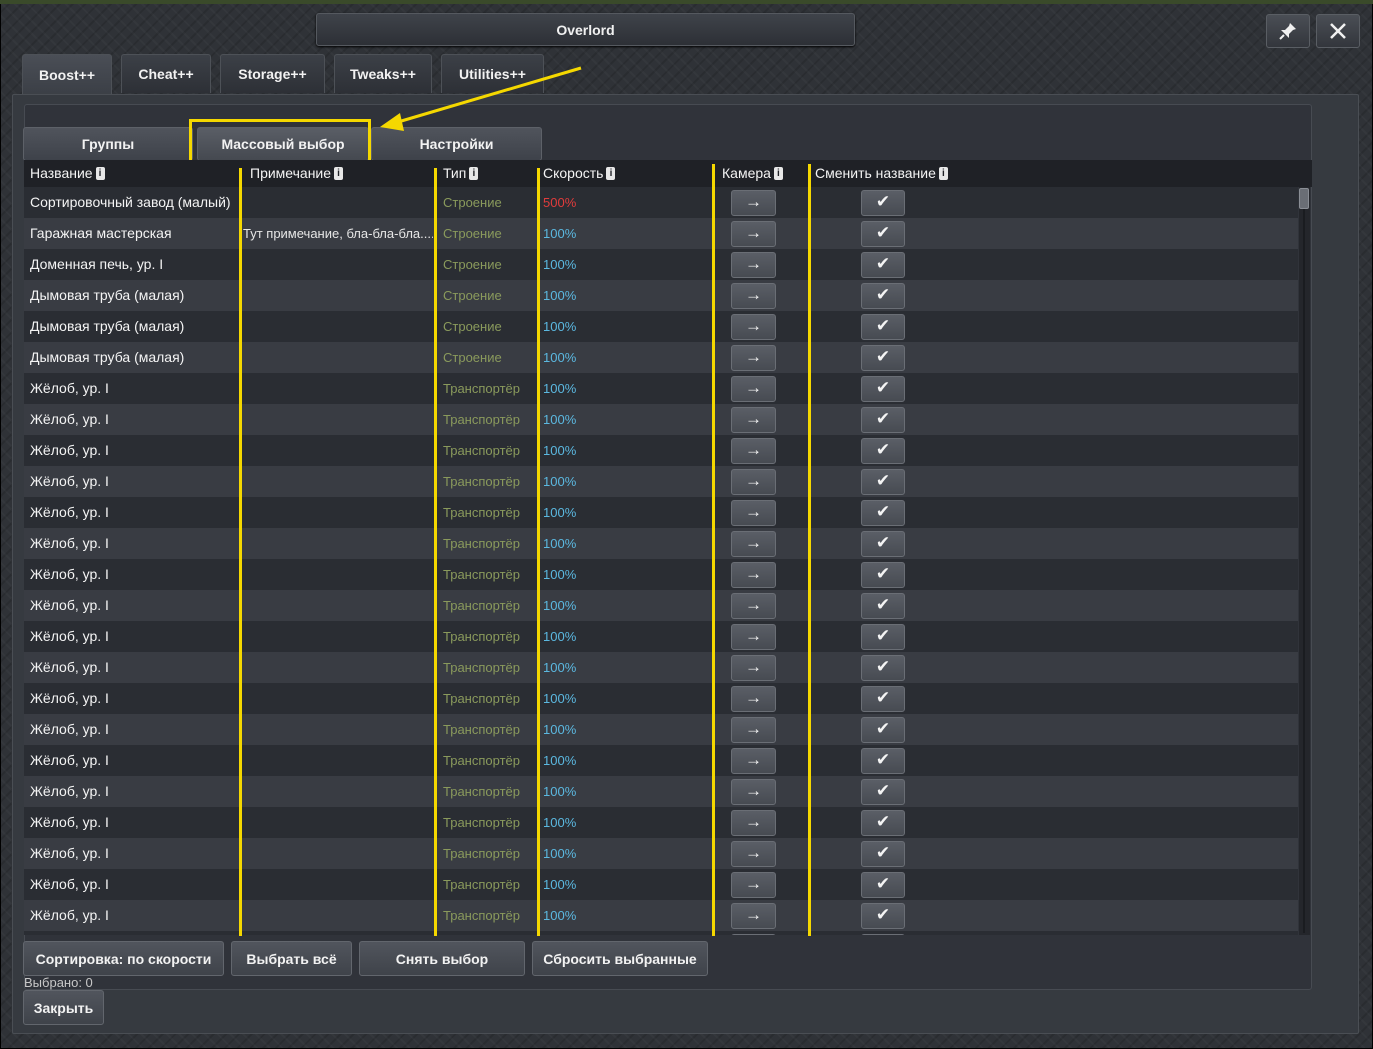 The height and width of the screenshot is (1049, 1373). I want to click on tab-boost: Boost++, so click(67, 74).